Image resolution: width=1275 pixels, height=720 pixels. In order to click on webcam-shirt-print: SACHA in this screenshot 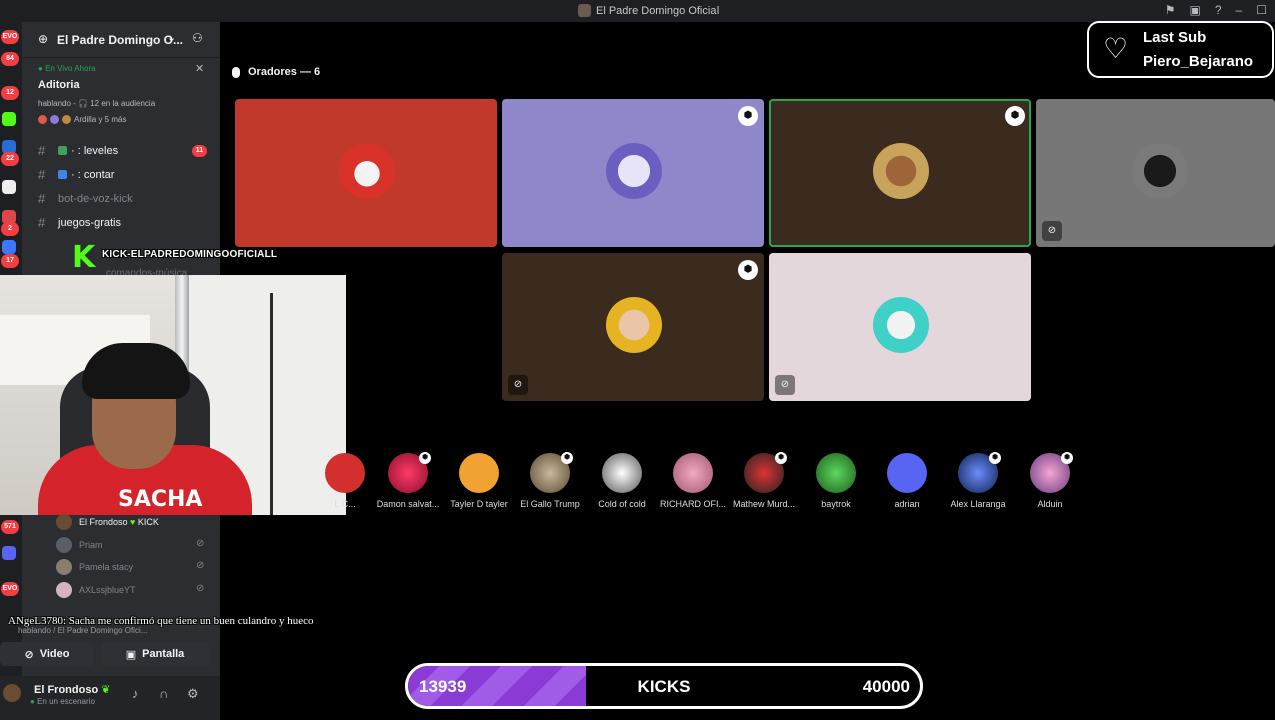, I will do `click(160, 499)`.